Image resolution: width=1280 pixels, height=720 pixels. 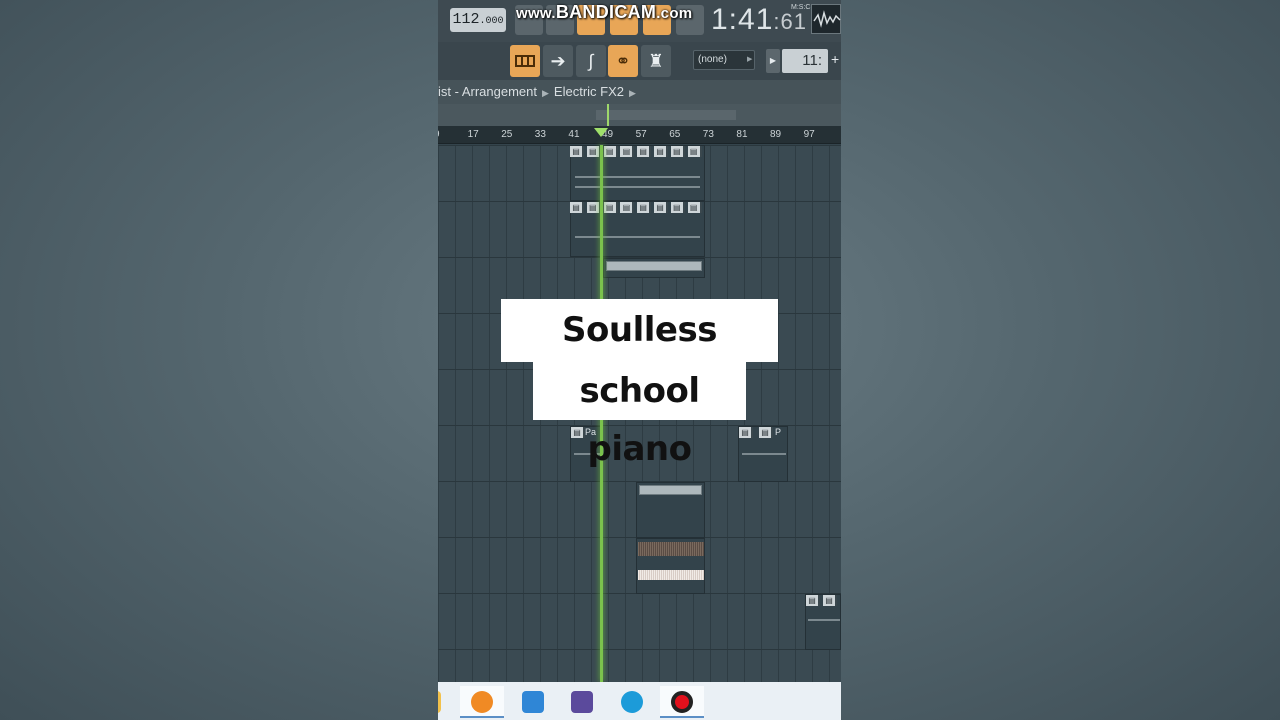 I want to click on mail-icon, so click(x=533, y=702).